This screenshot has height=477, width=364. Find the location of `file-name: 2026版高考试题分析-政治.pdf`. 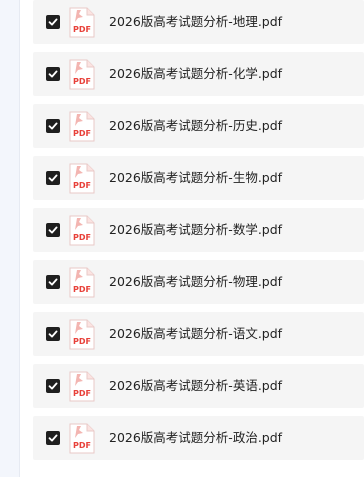

file-name: 2026版高考试题分析-政治.pdf is located at coordinates (195, 438).